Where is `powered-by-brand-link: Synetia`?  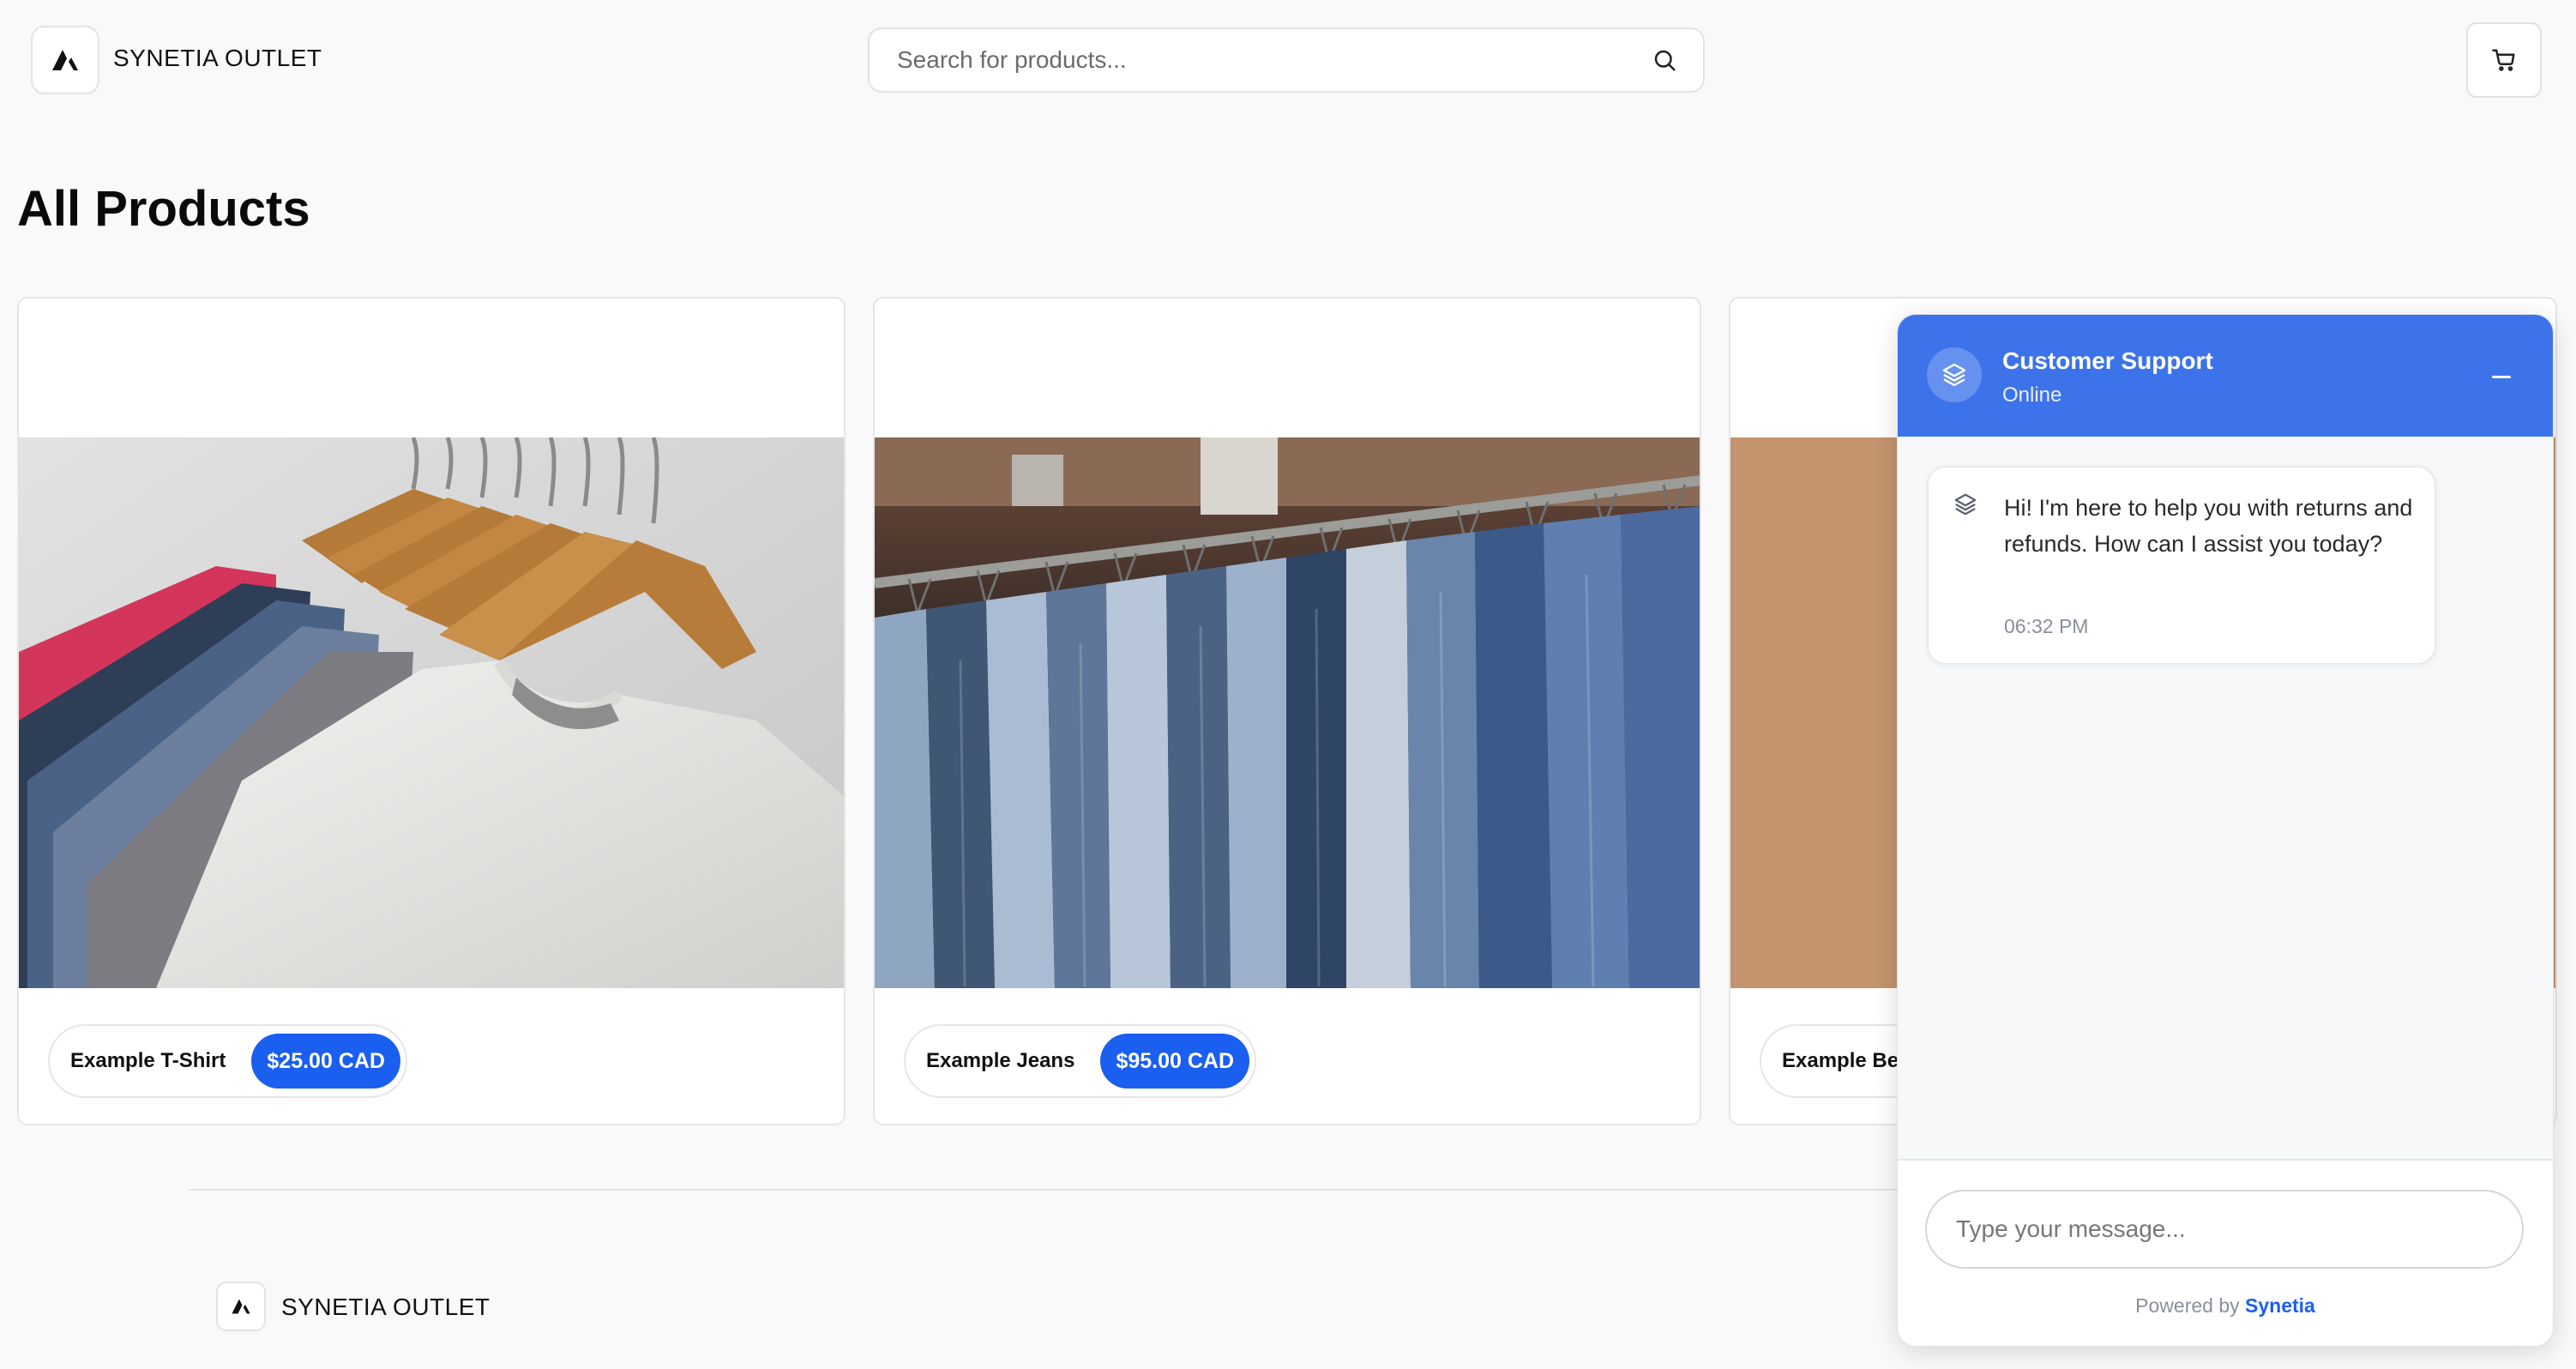 powered-by-brand-link: Synetia is located at coordinates (2280, 1305).